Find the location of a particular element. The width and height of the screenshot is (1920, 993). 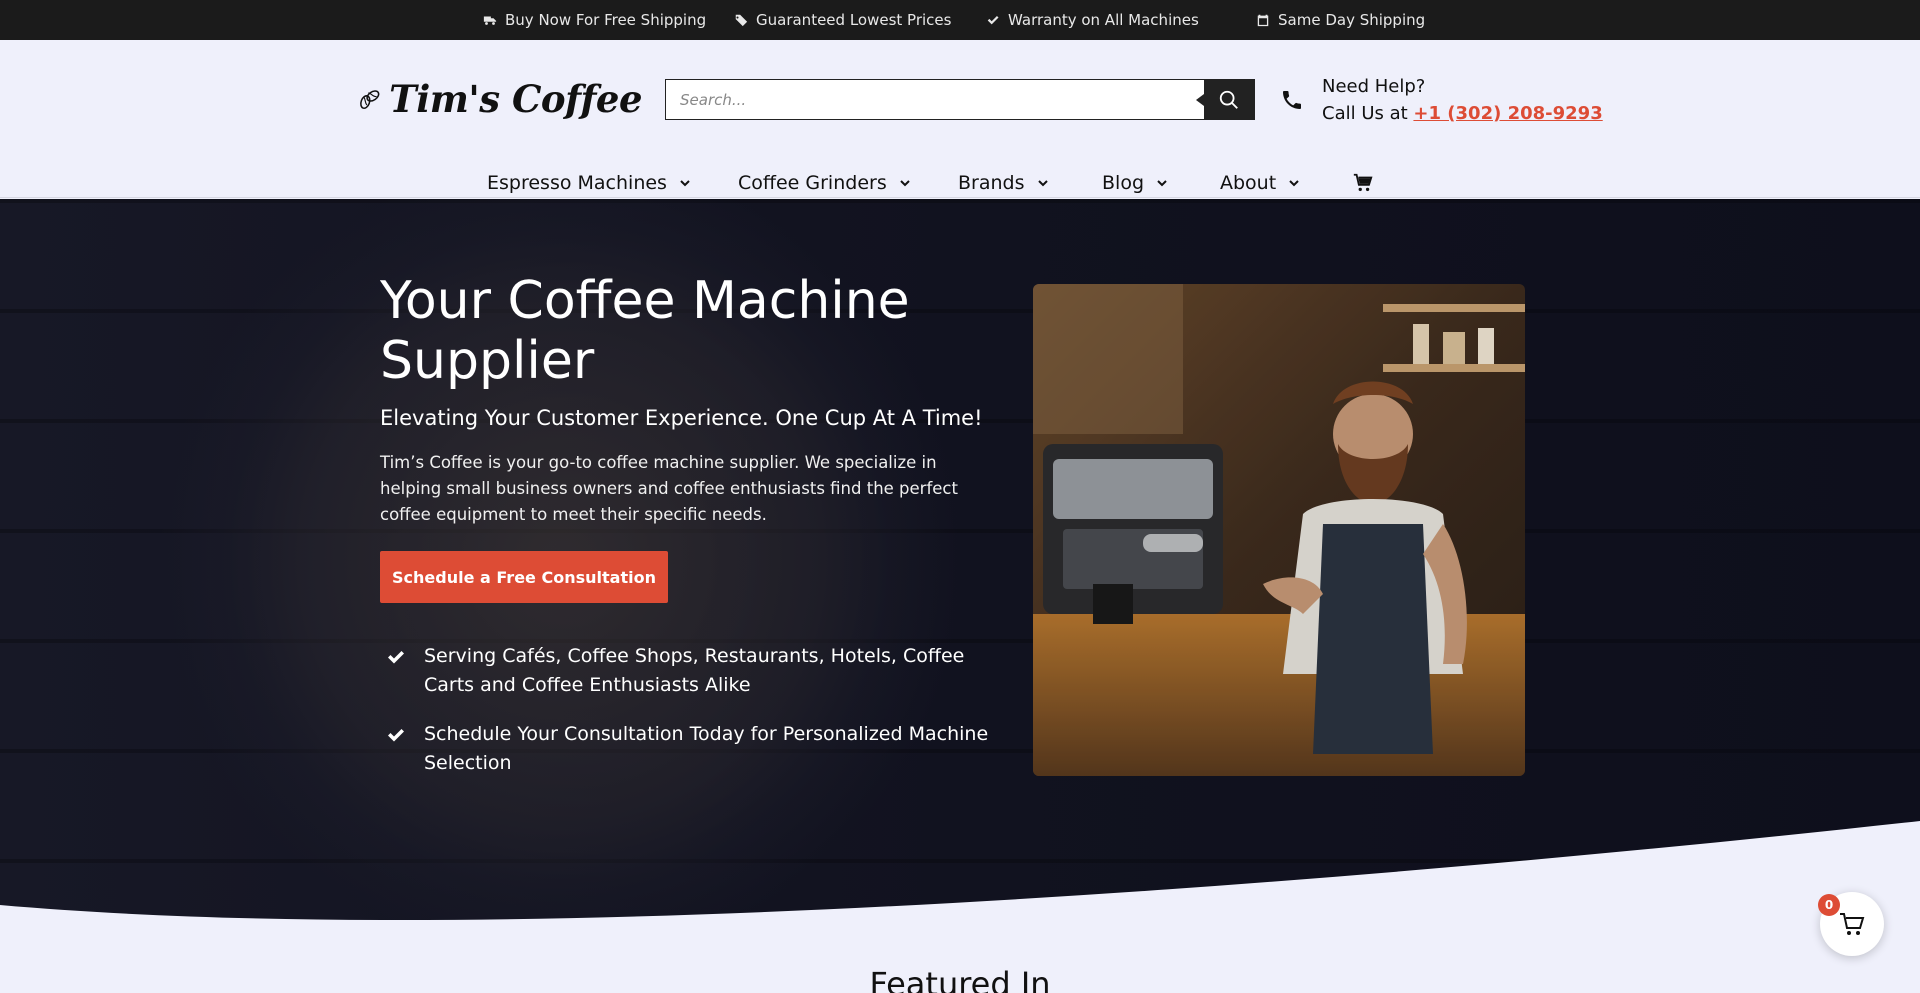

help-title: Need Help? is located at coordinates (1374, 86).